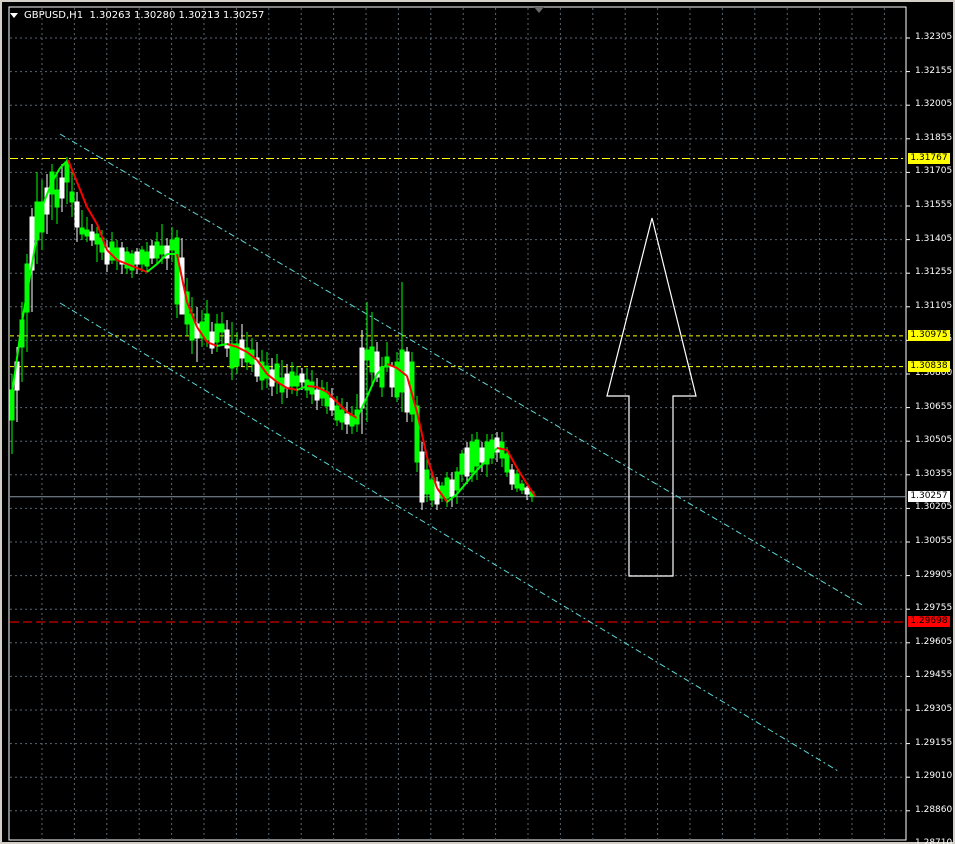  What do you see at coordinates (929, 367) in the screenshot?
I see `resistance-line-3-tag: 1.30838` at bounding box center [929, 367].